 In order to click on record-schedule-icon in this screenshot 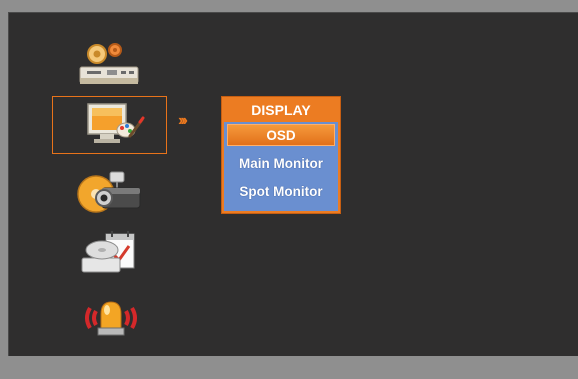, I will do `click(111, 254)`.